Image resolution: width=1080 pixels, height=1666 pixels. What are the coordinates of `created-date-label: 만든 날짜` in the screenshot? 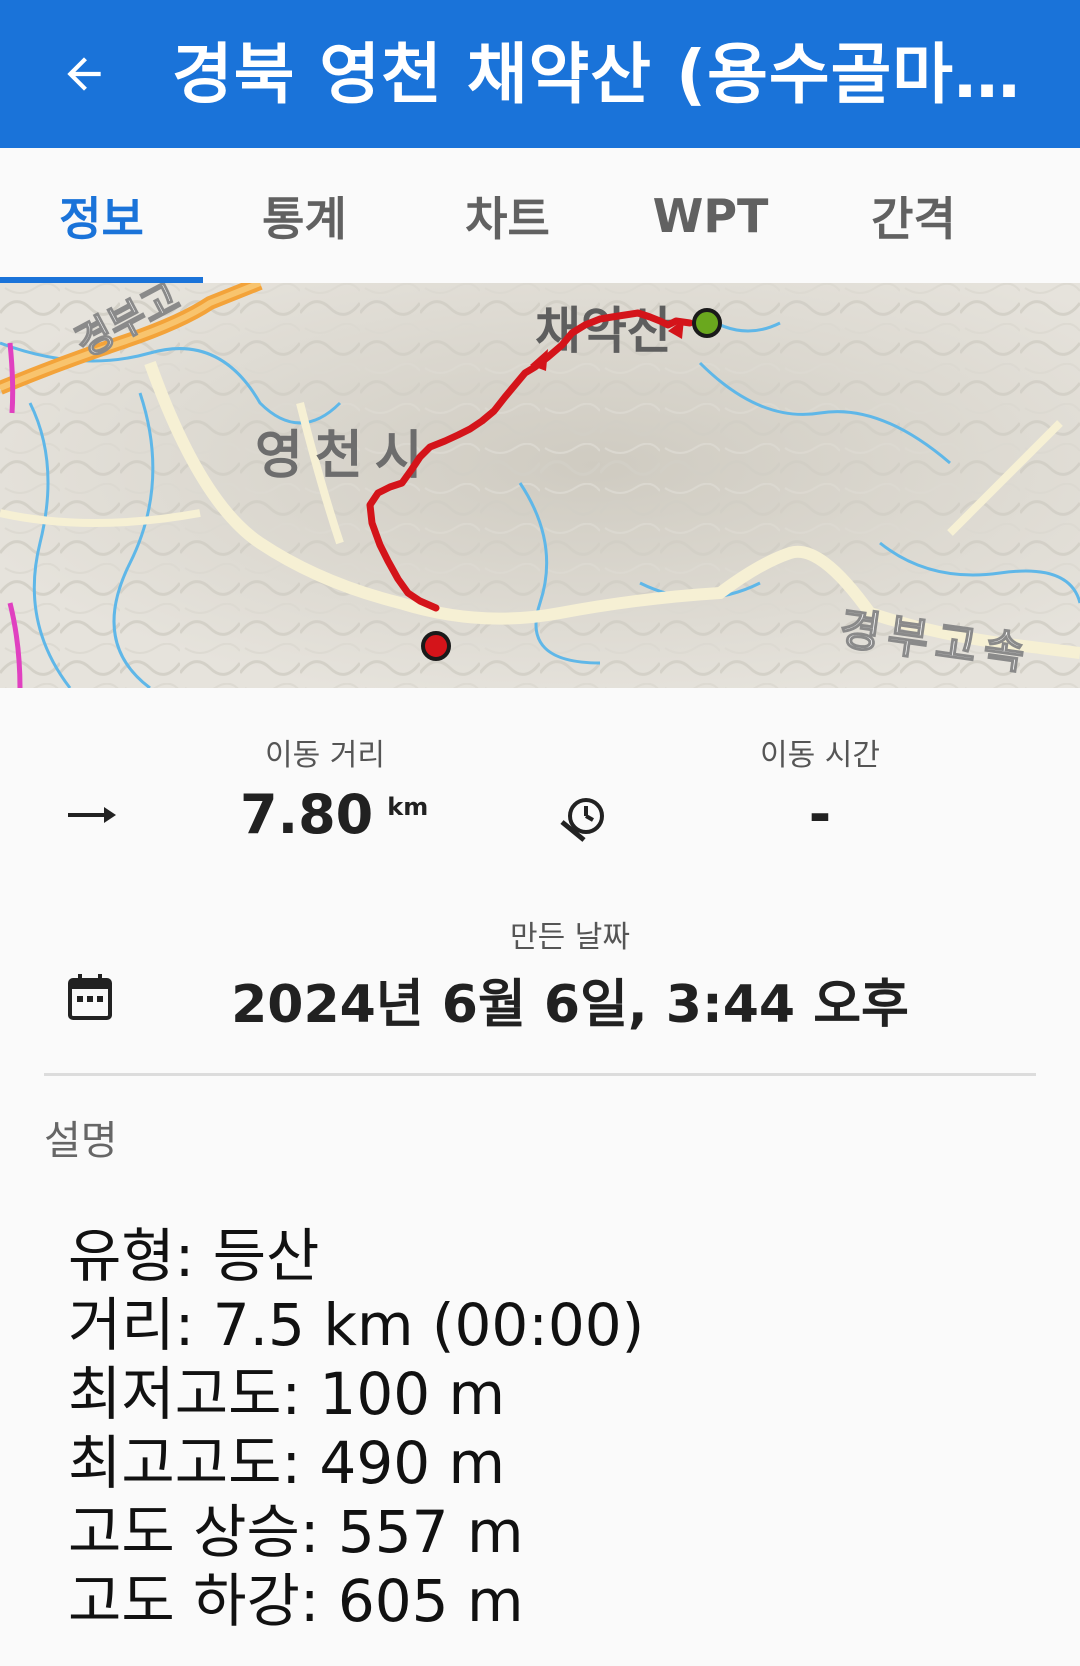 It's located at (570, 937).